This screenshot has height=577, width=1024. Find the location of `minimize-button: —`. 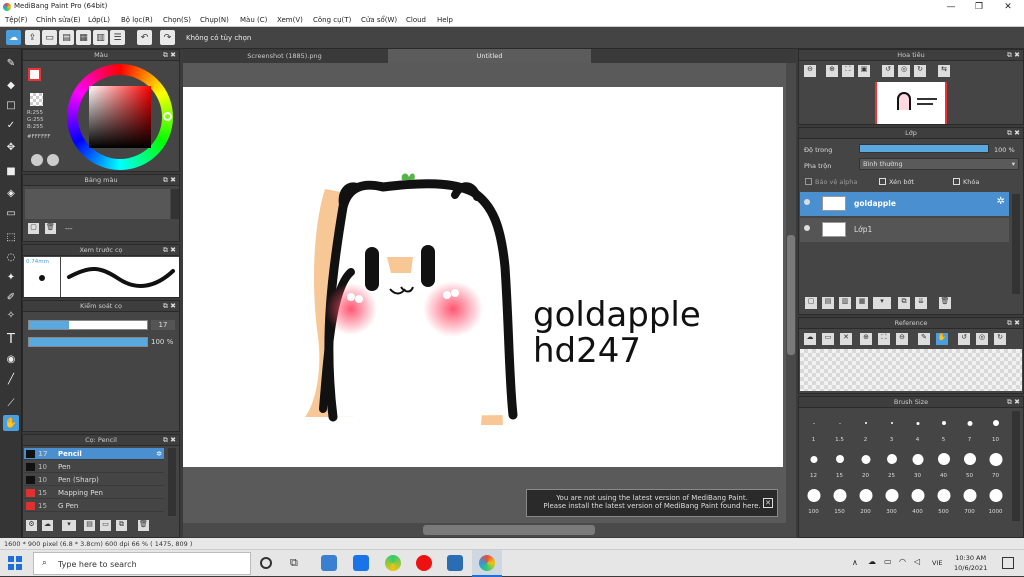

minimize-button: — is located at coordinates (951, 7).